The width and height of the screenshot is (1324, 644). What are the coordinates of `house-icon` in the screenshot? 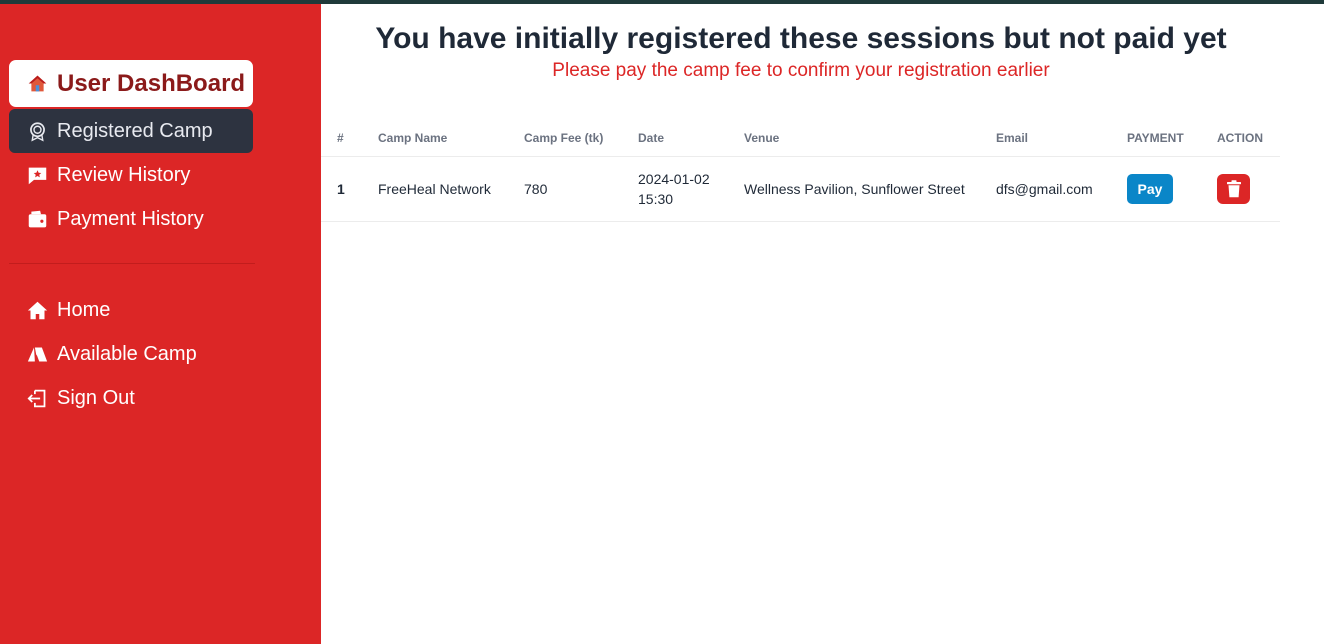 It's located at (37, 84).